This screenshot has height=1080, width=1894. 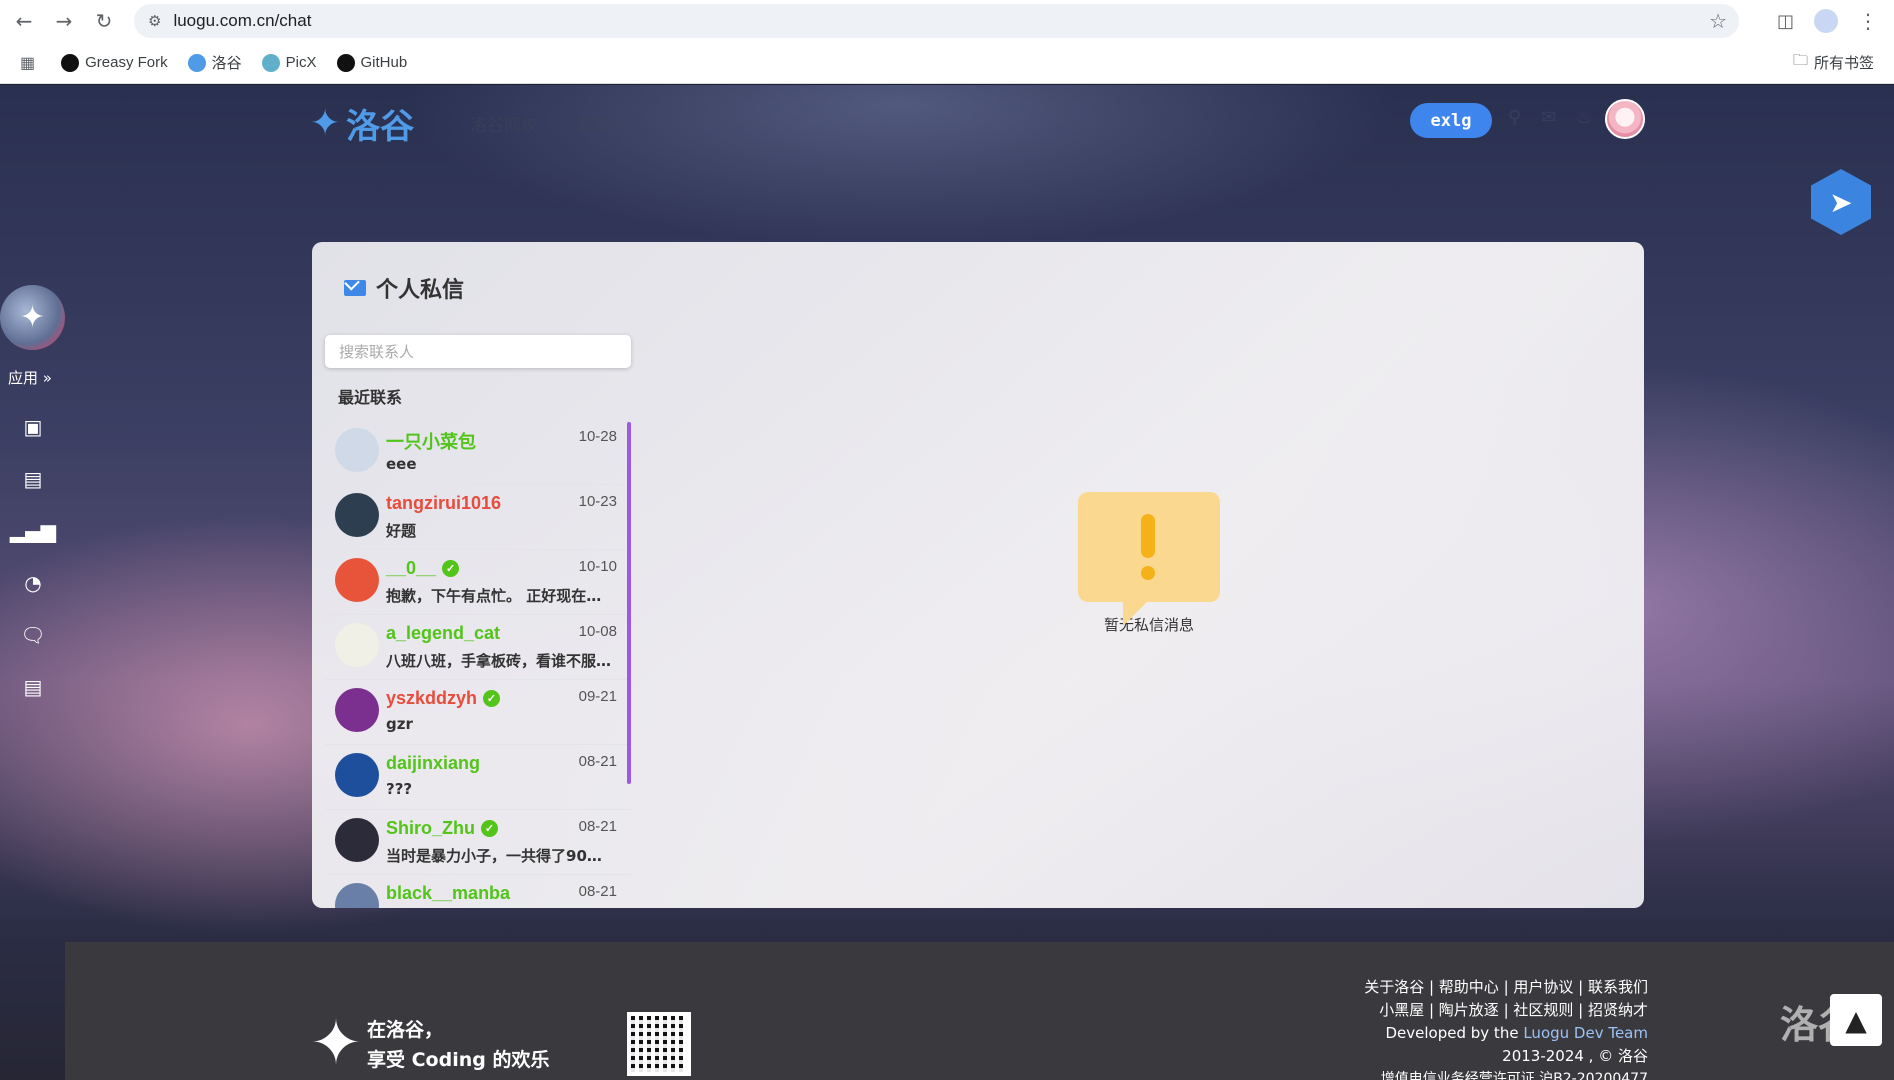 I want to click on contact-name: black__manba, so click(x=448, y=893).